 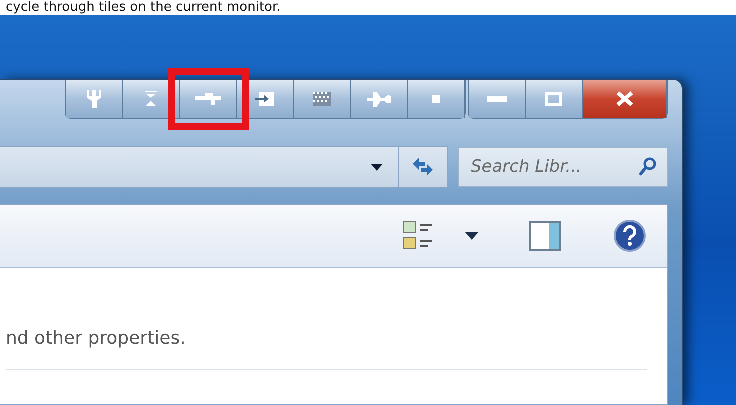 I want to click on wrench-icon, so click(x=94, y=99).